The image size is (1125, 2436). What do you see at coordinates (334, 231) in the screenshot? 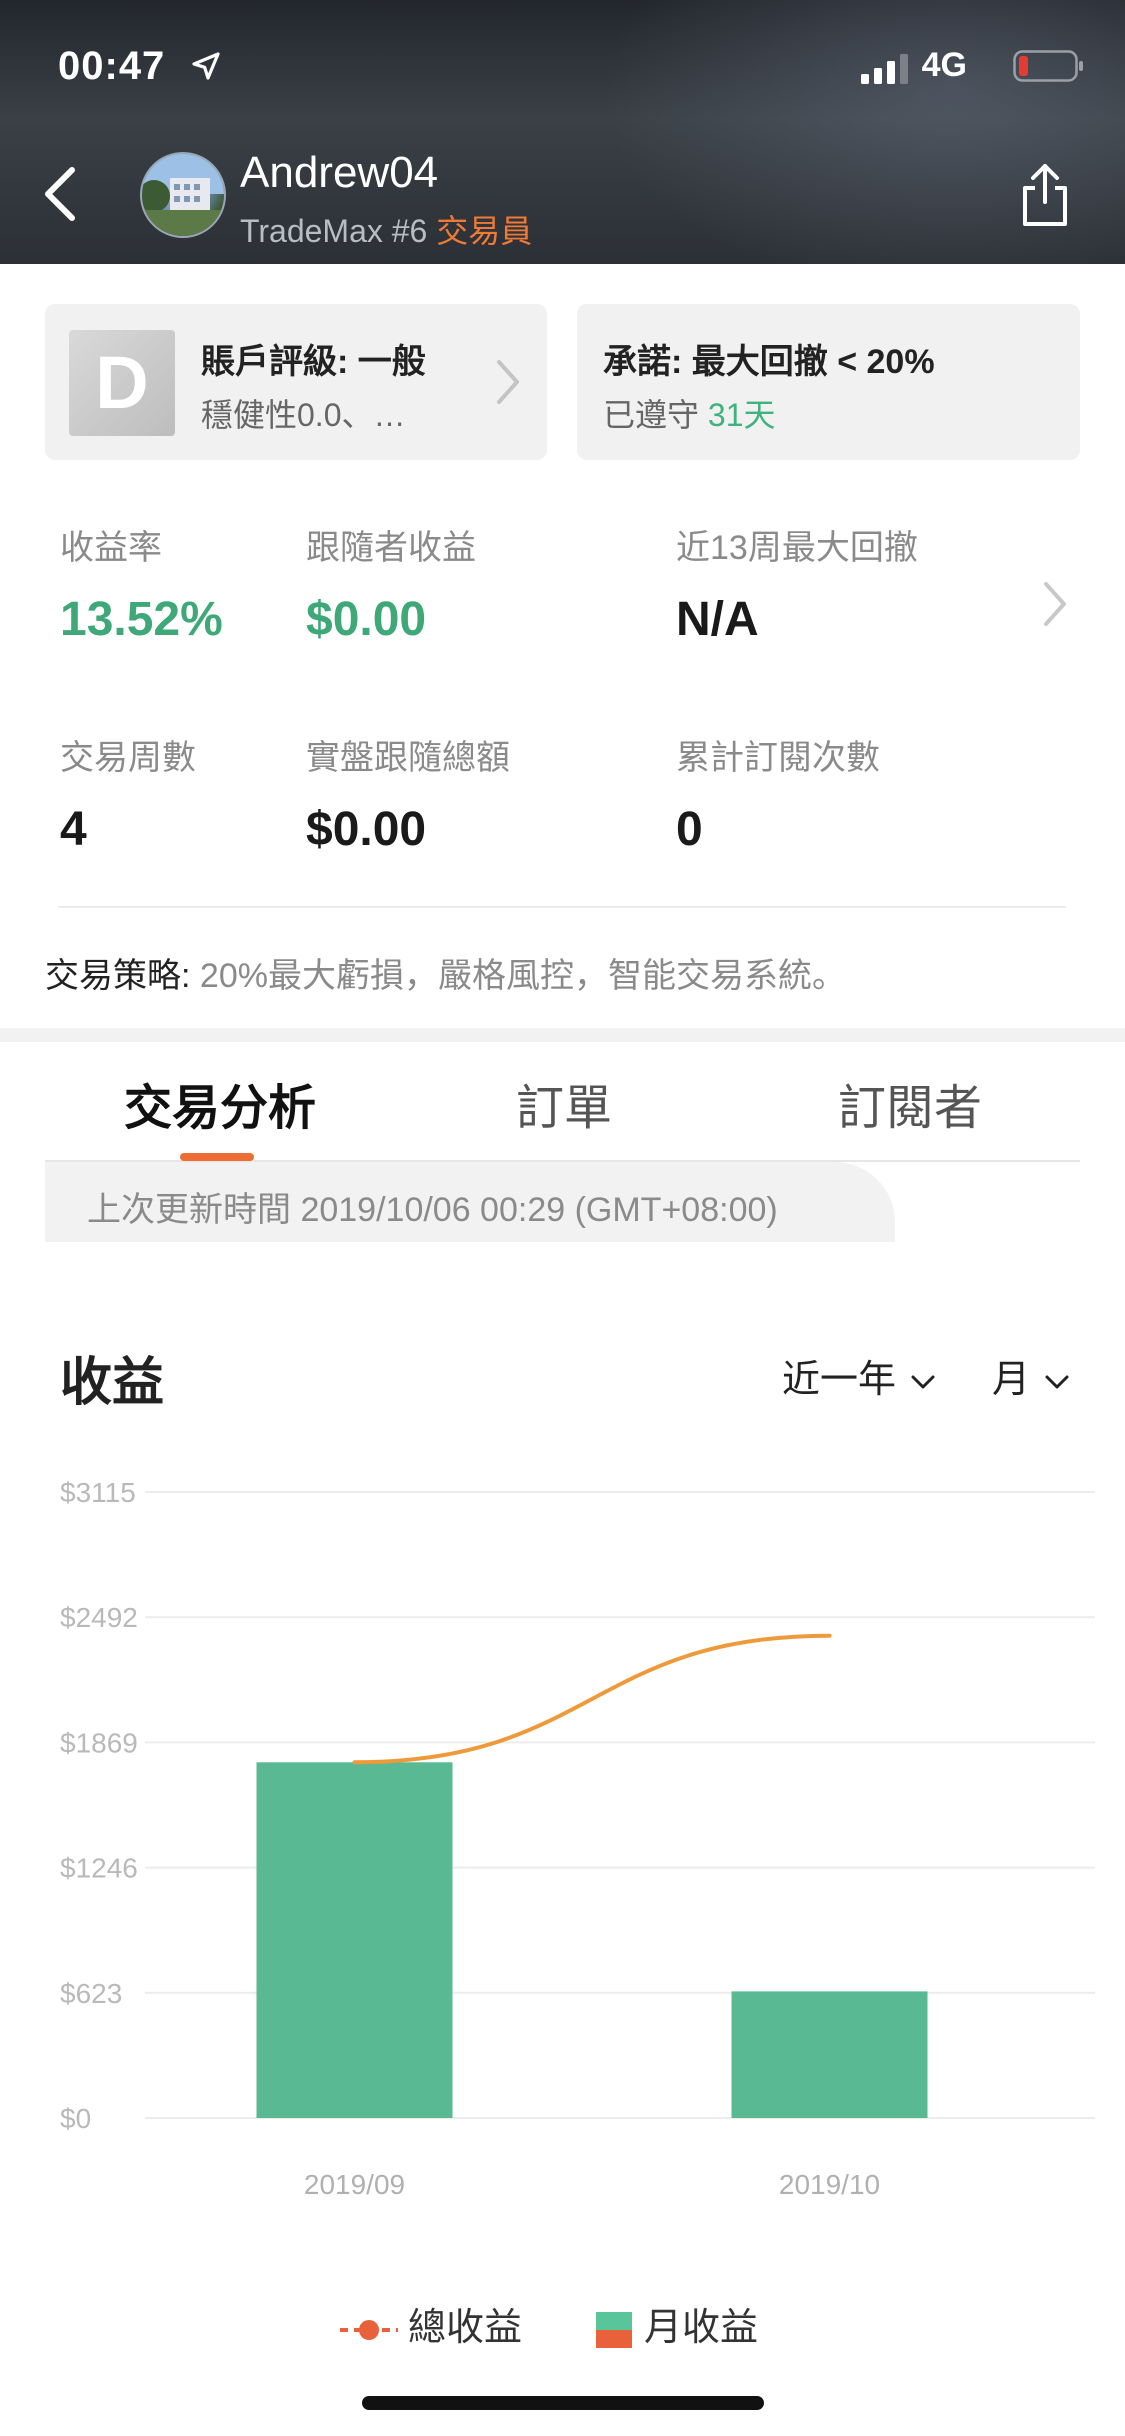
I see `platform-rank: TradeMax #6` at bounding box center [334, 231].